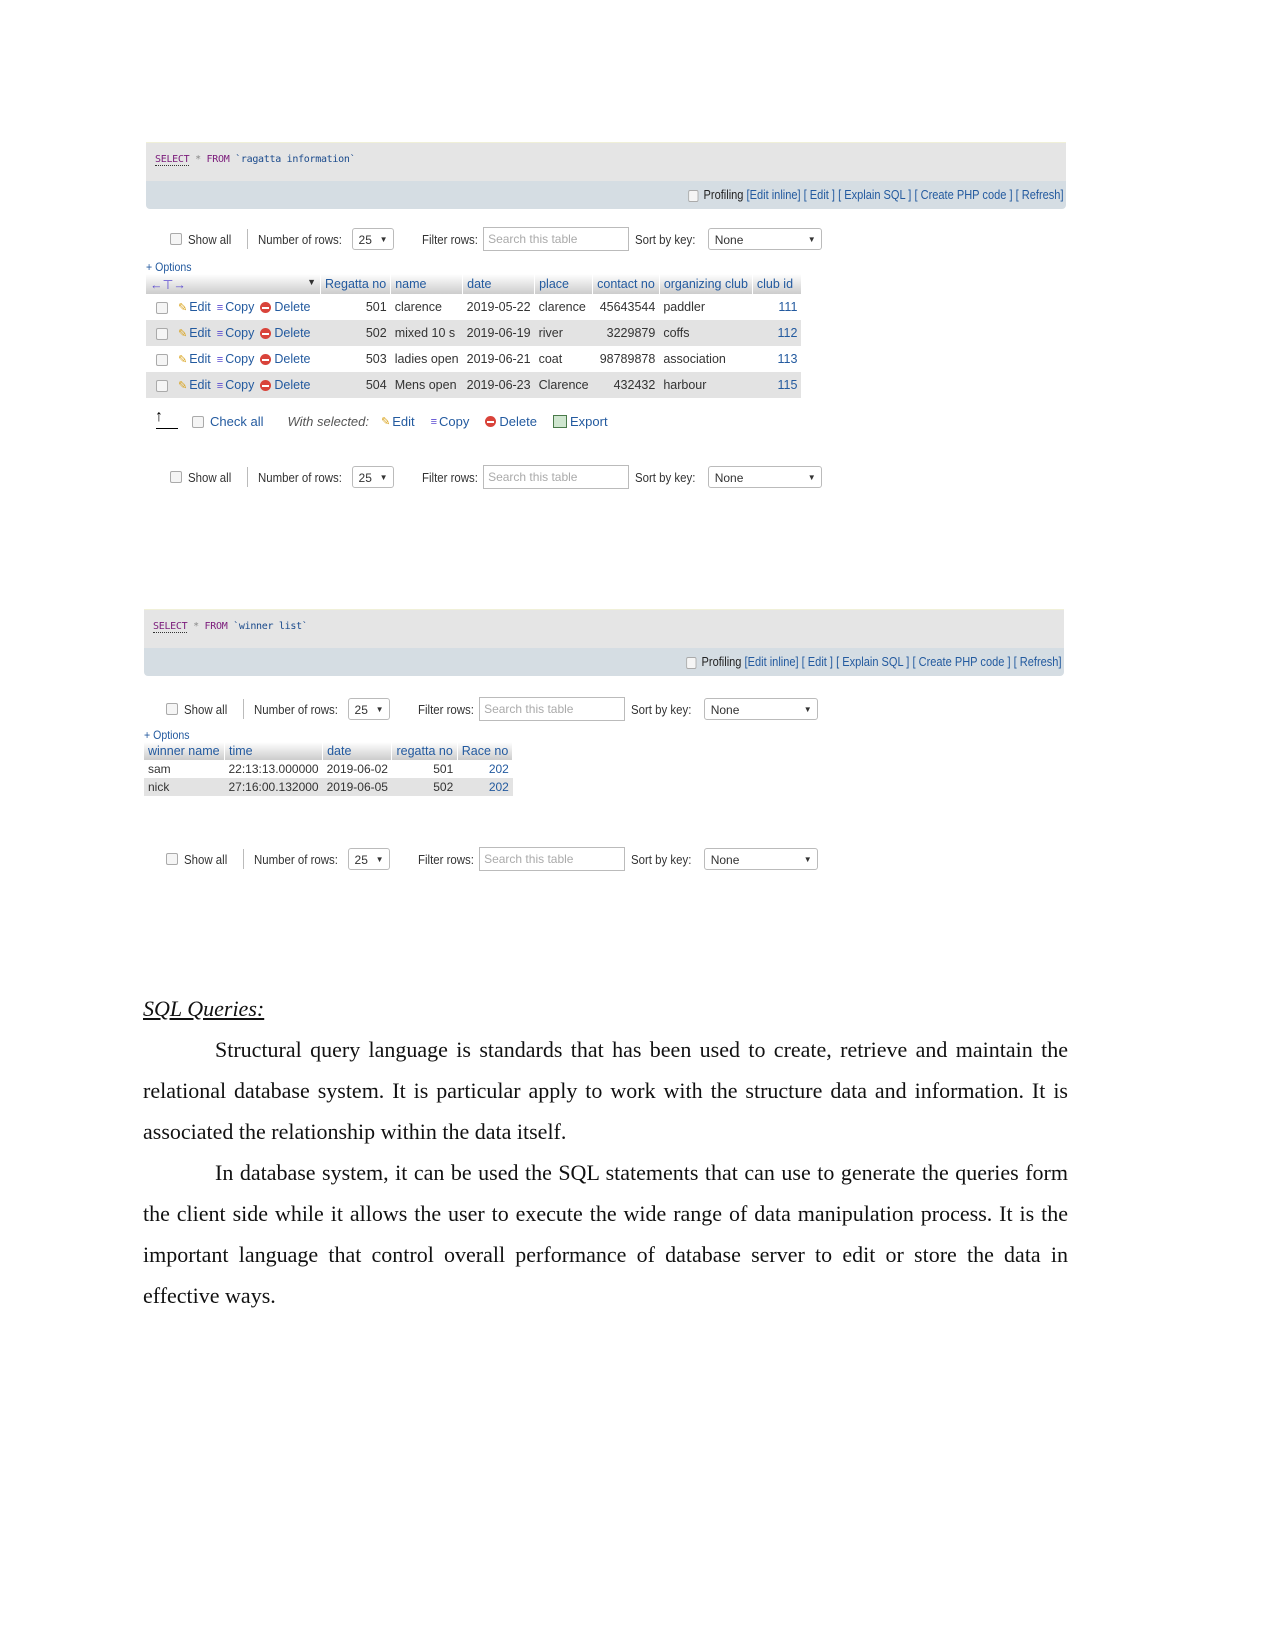 This screenshot has height=1650, width=1275. What do you see at coordinates (198, 421) in the screenshot?
I see `check-all-checkbox` at bounding box center [198, 421].